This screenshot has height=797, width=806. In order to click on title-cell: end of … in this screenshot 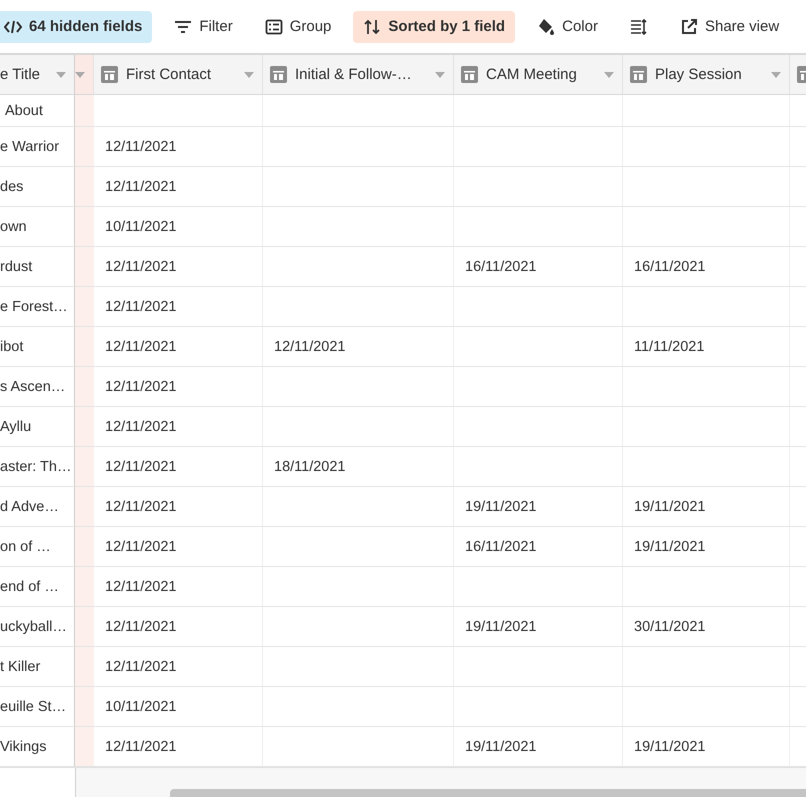, I will do `click(37, 587)`.